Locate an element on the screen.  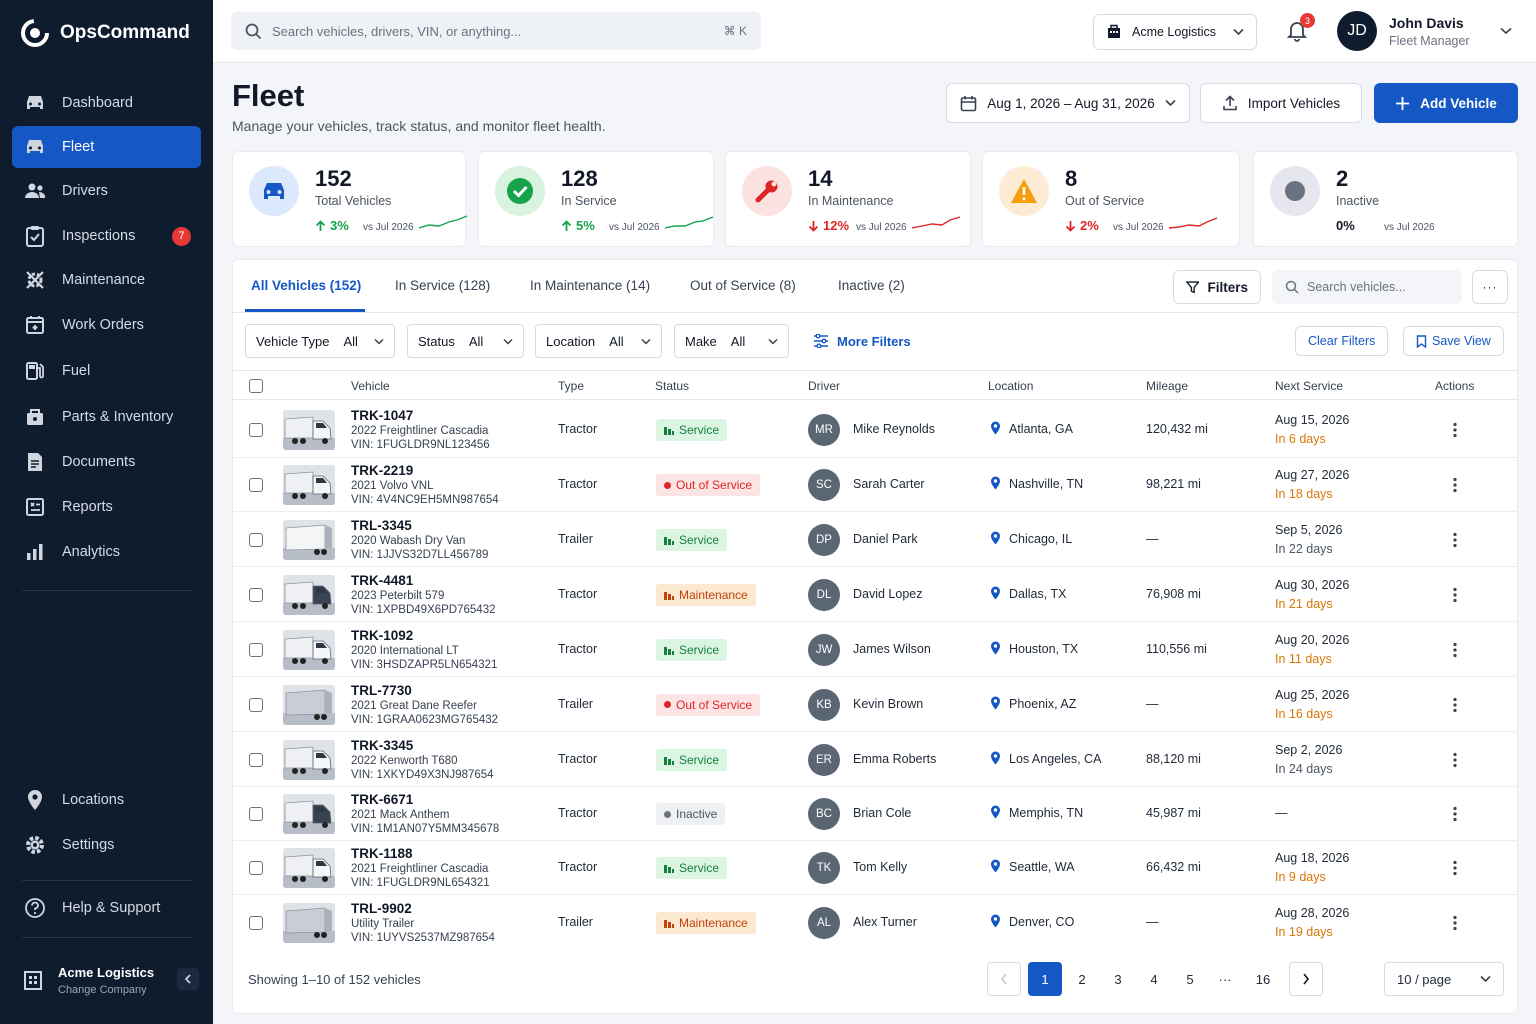
column-header-next-service: Next Service is located at coordinates (1309, 386).